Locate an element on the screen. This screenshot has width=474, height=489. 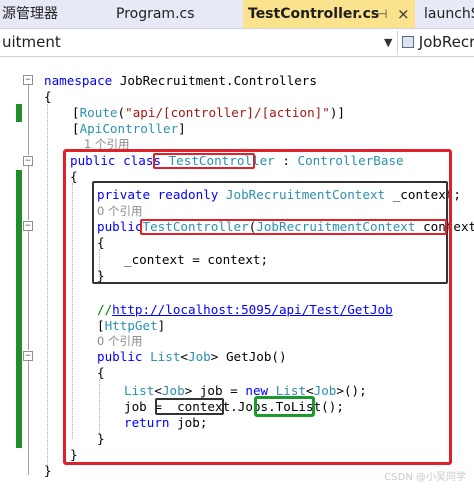
tab-testcontroller-cs: TestController.cs ⊣ × is located at coordinates (329, 14).